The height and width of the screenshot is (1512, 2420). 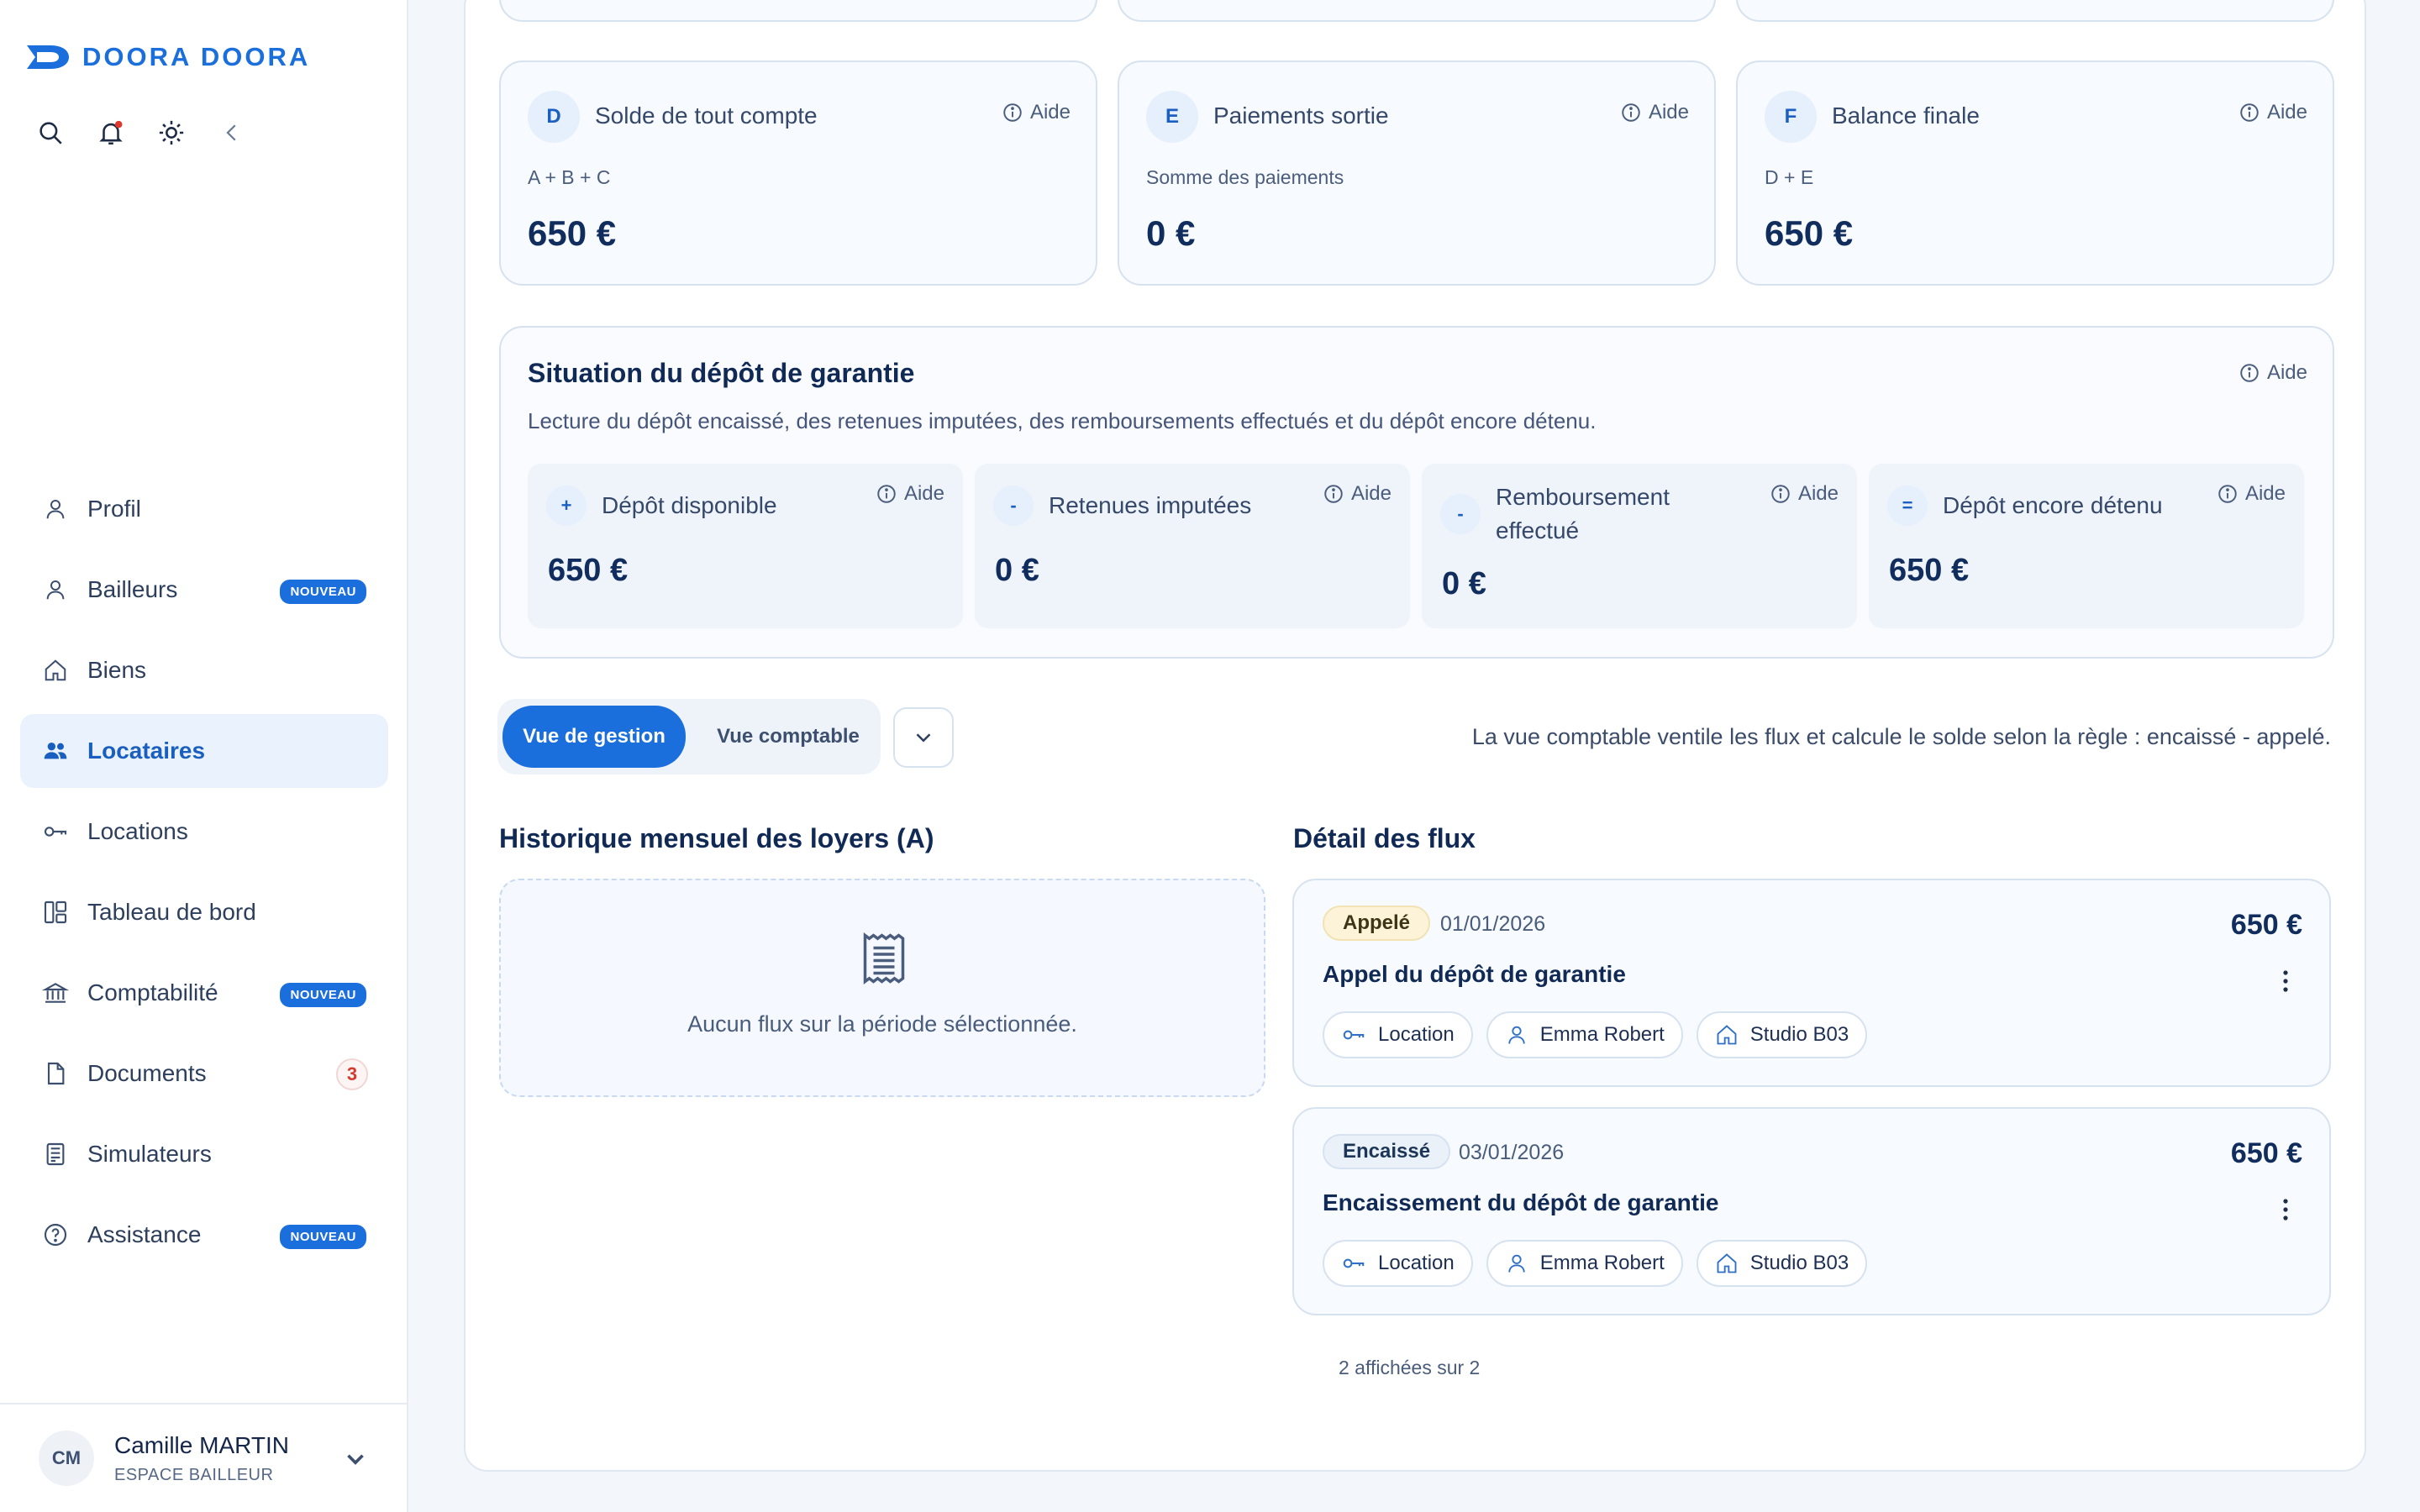 I want to click on deposit-item-label: Dépôt disponible, so click(x=689, y=505).